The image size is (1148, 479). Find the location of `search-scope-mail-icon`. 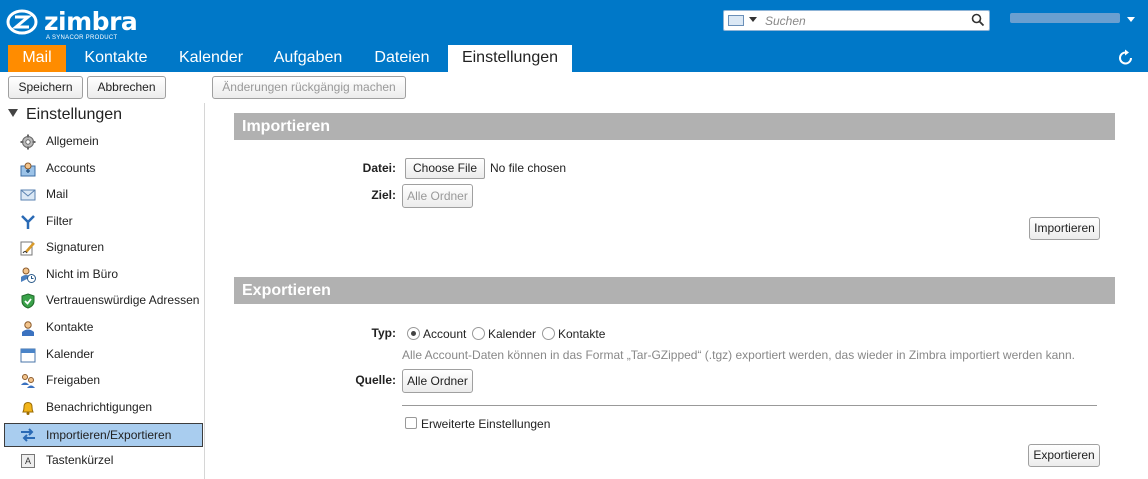

search-scope-mail-icon is located at coordinates (736, 20).